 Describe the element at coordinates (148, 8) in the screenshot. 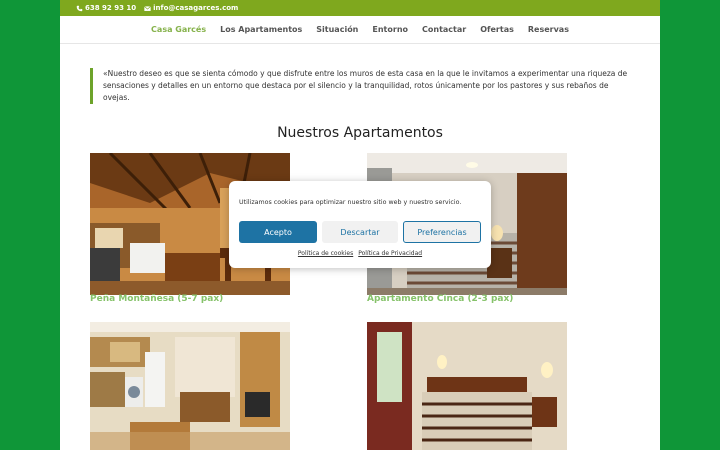

I see `envelope-icon` at that location.